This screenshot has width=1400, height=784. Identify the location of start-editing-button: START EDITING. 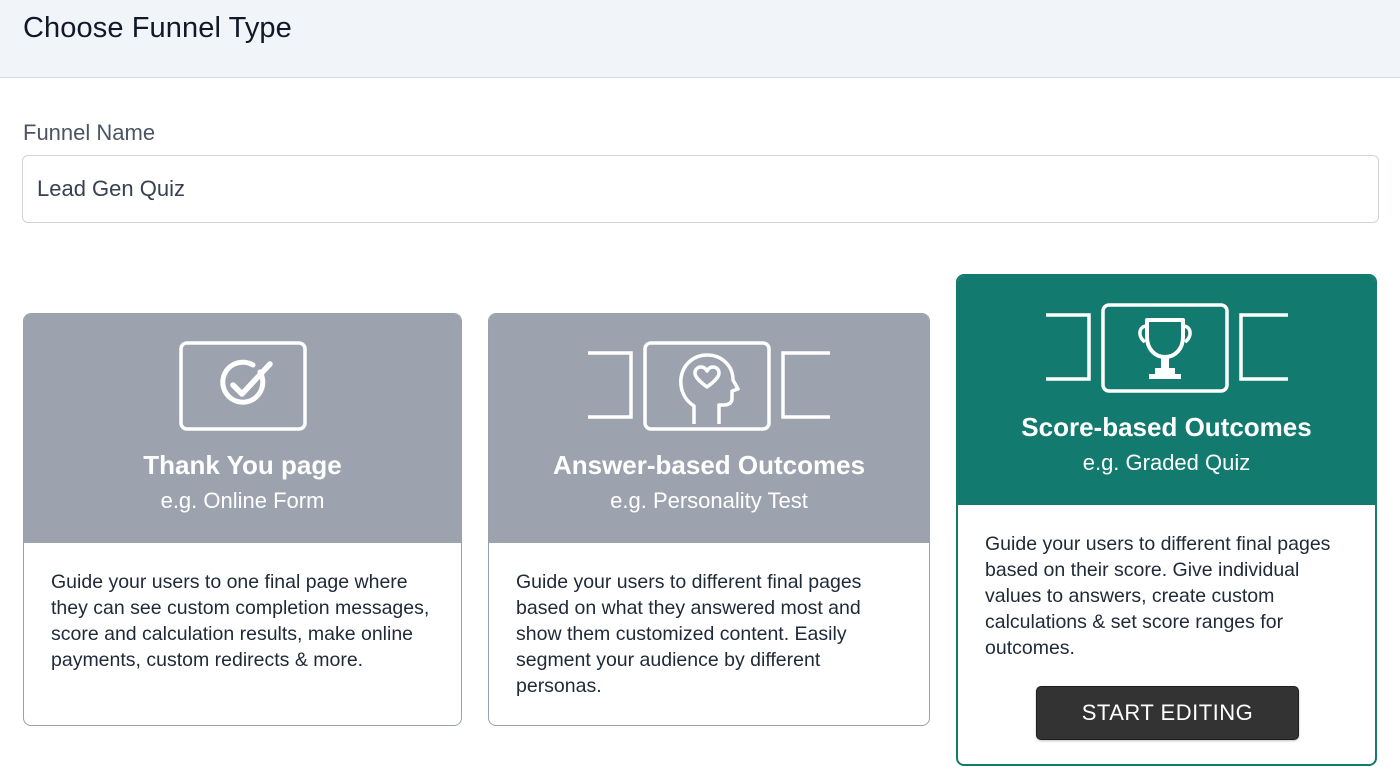
(1167, 713).